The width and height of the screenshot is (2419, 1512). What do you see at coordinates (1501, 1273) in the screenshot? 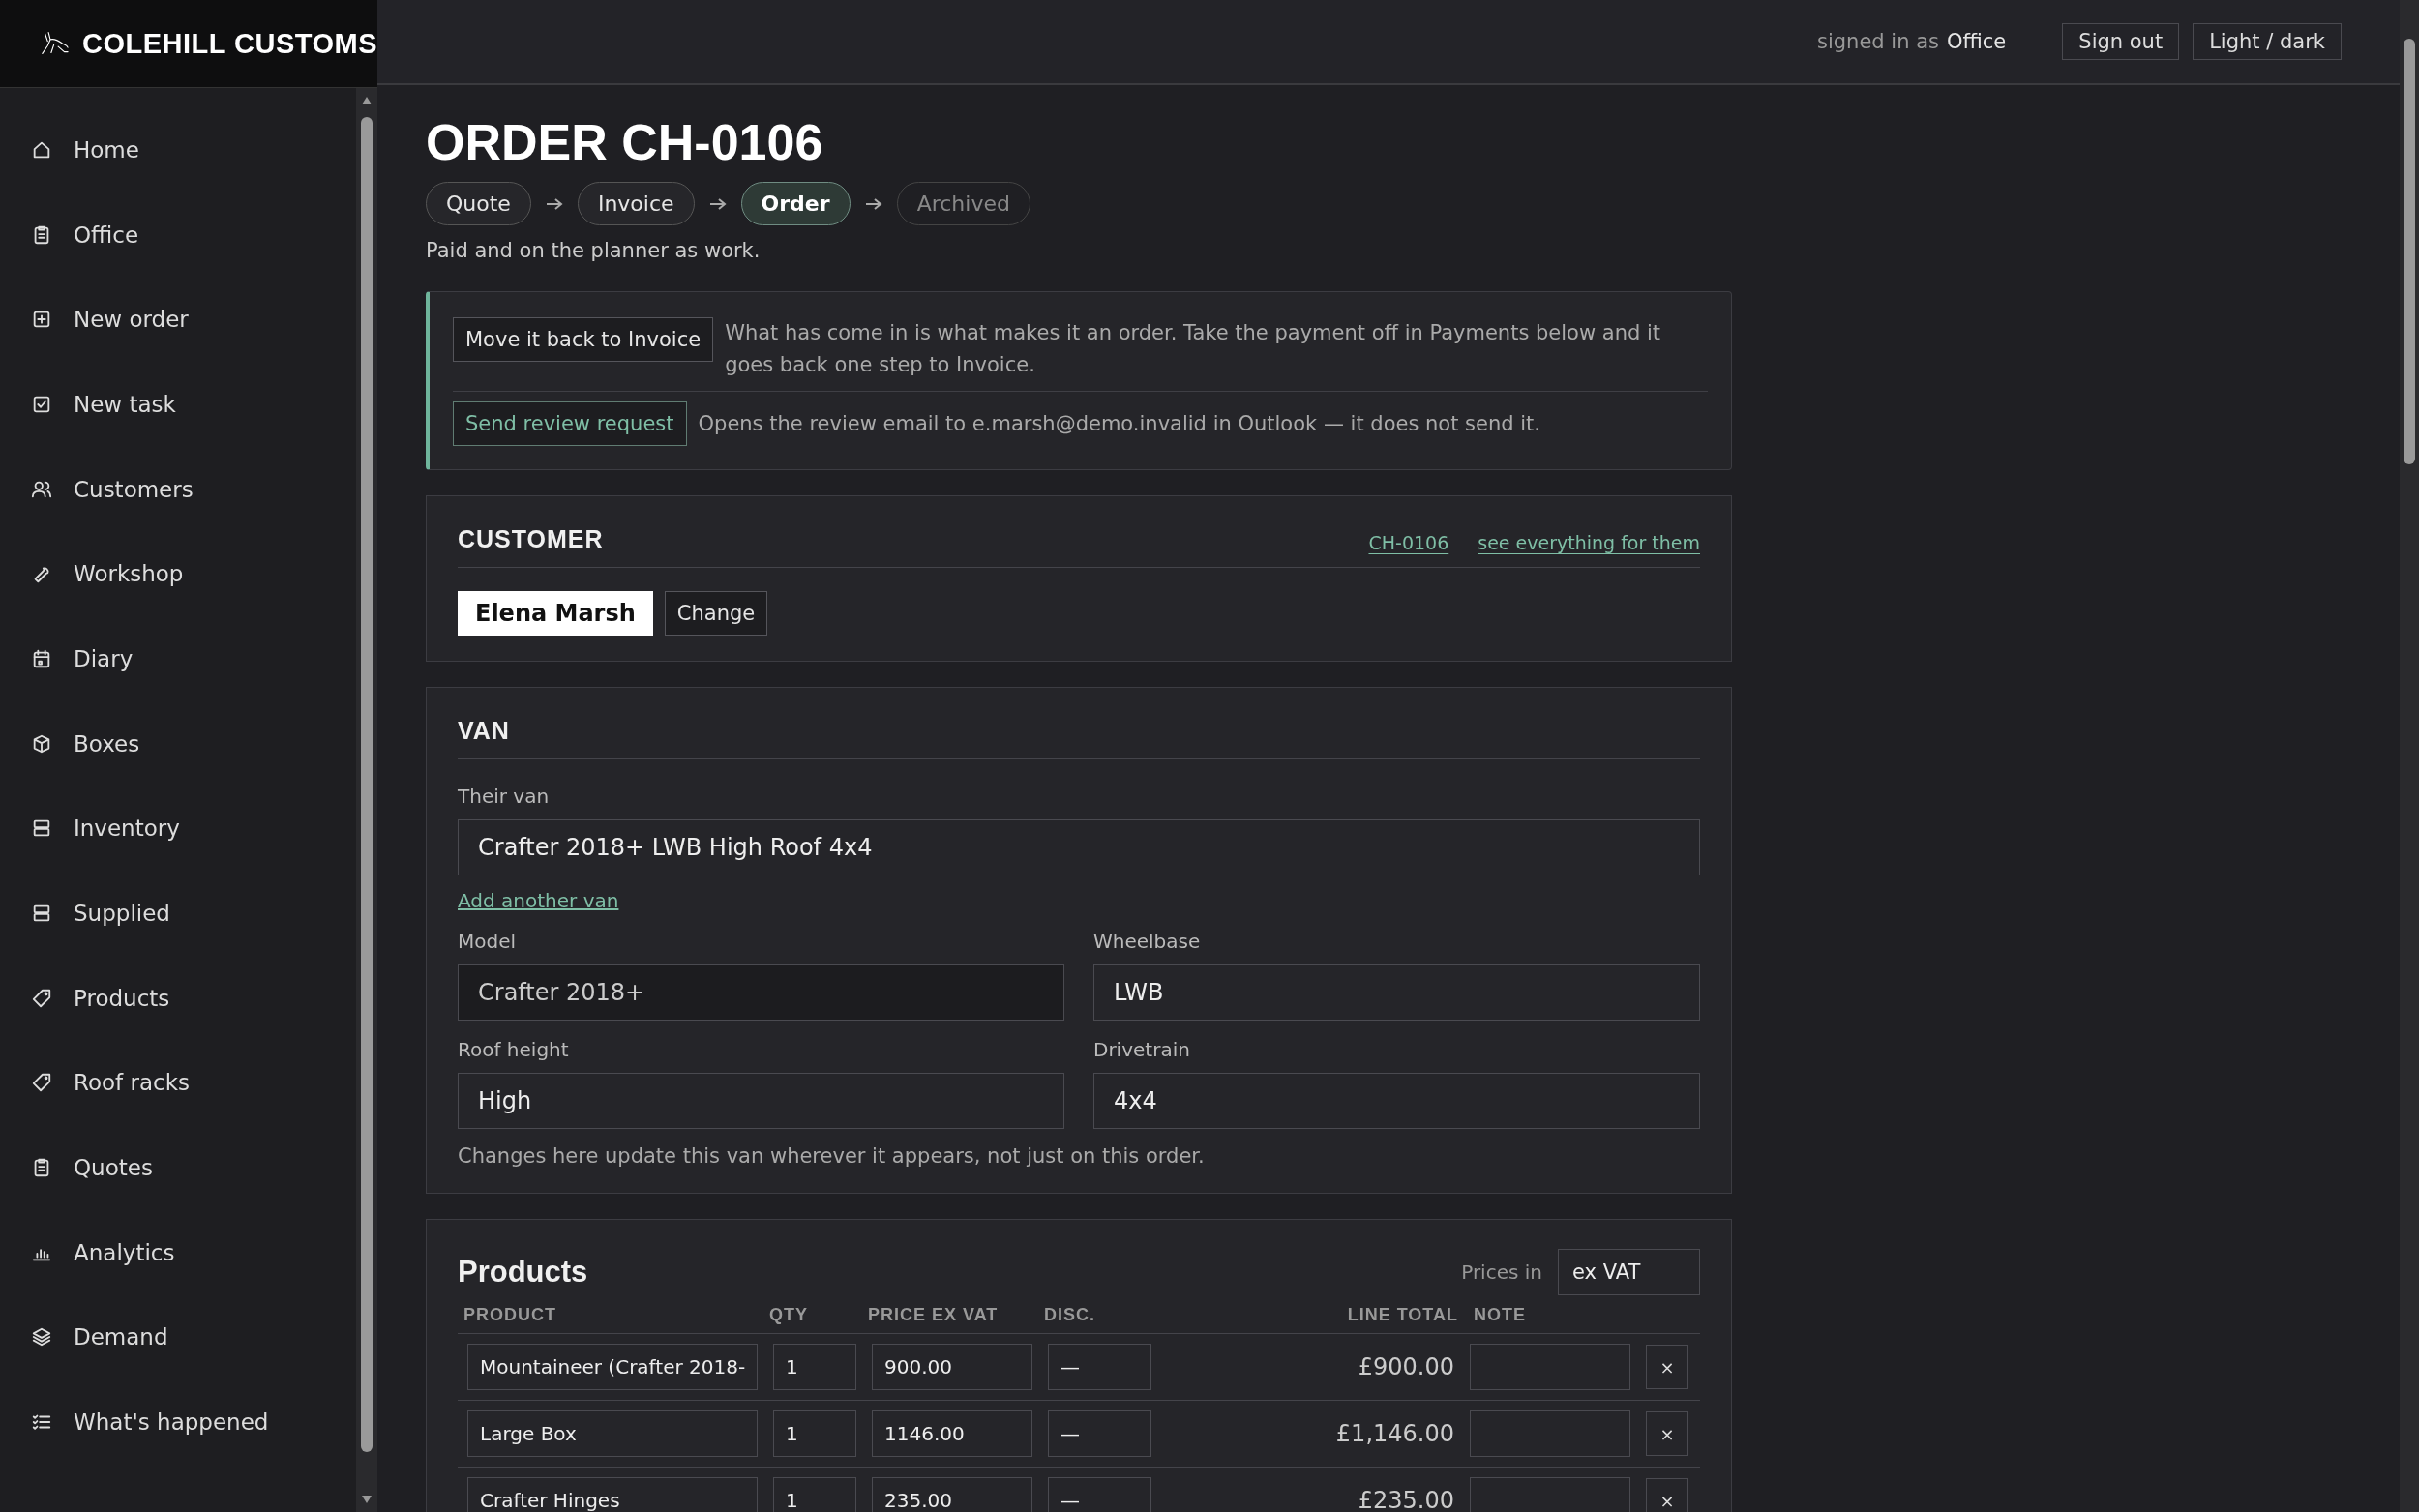
I see `field-label: Prices in` at bounding box center [1501, 1273].